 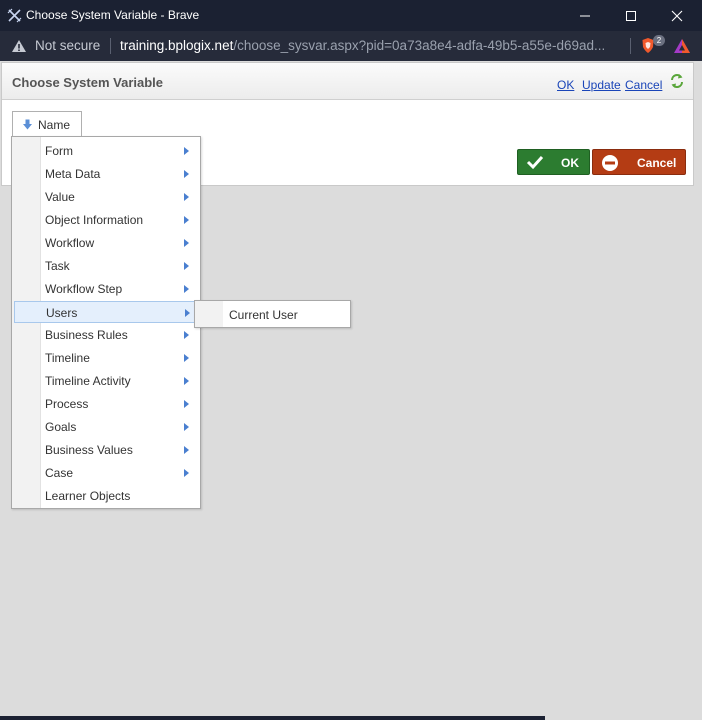 I want to click on window-title: Choose System Variable - Brave, so click(x=113, y=15).